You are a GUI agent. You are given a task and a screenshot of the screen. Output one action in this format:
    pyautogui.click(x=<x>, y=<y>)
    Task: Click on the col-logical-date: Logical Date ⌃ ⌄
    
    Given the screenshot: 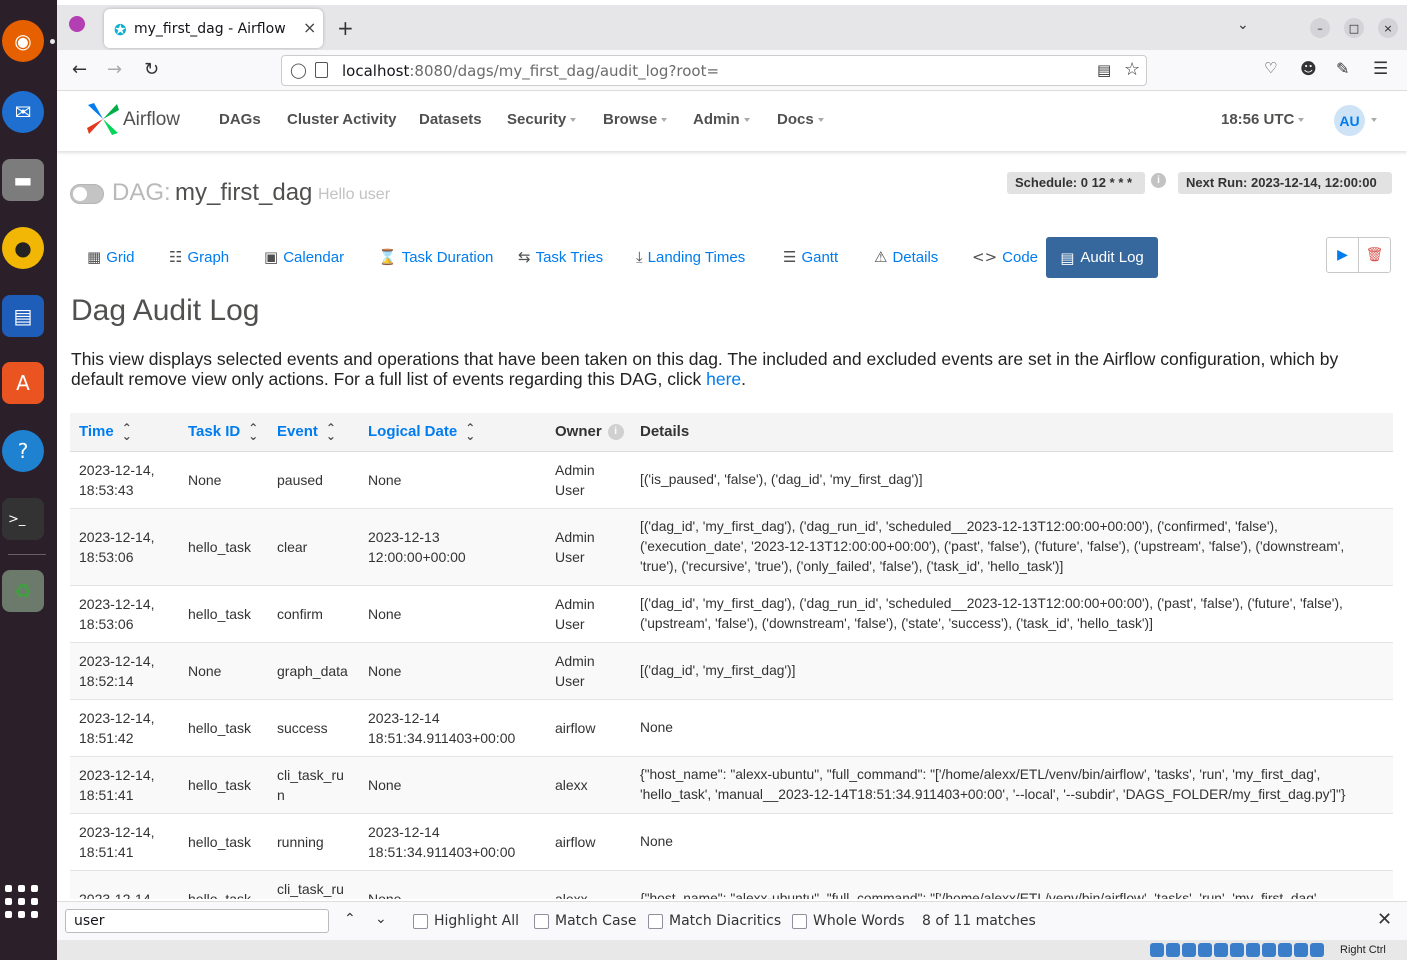 What is the action you would take?
    pyautogui.click(x=452, y=432)
    